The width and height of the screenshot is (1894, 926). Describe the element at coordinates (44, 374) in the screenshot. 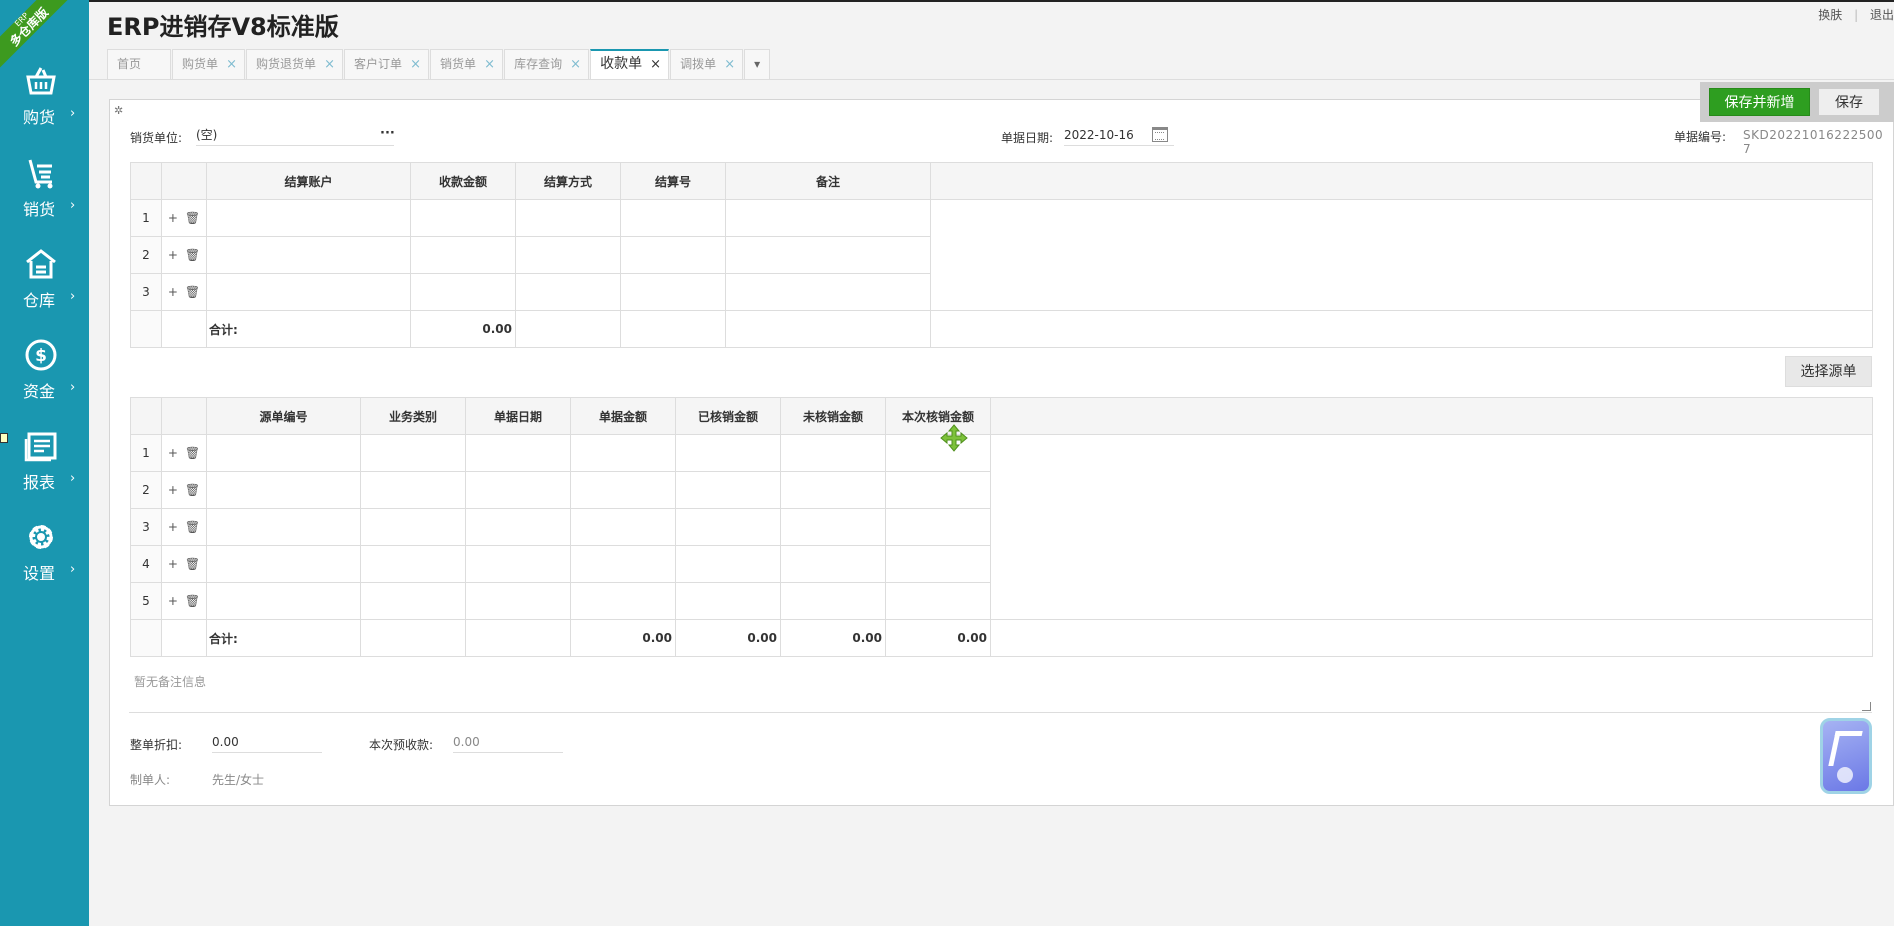

I see `sidebar-item-funds: $ 资金 ›` at that location.